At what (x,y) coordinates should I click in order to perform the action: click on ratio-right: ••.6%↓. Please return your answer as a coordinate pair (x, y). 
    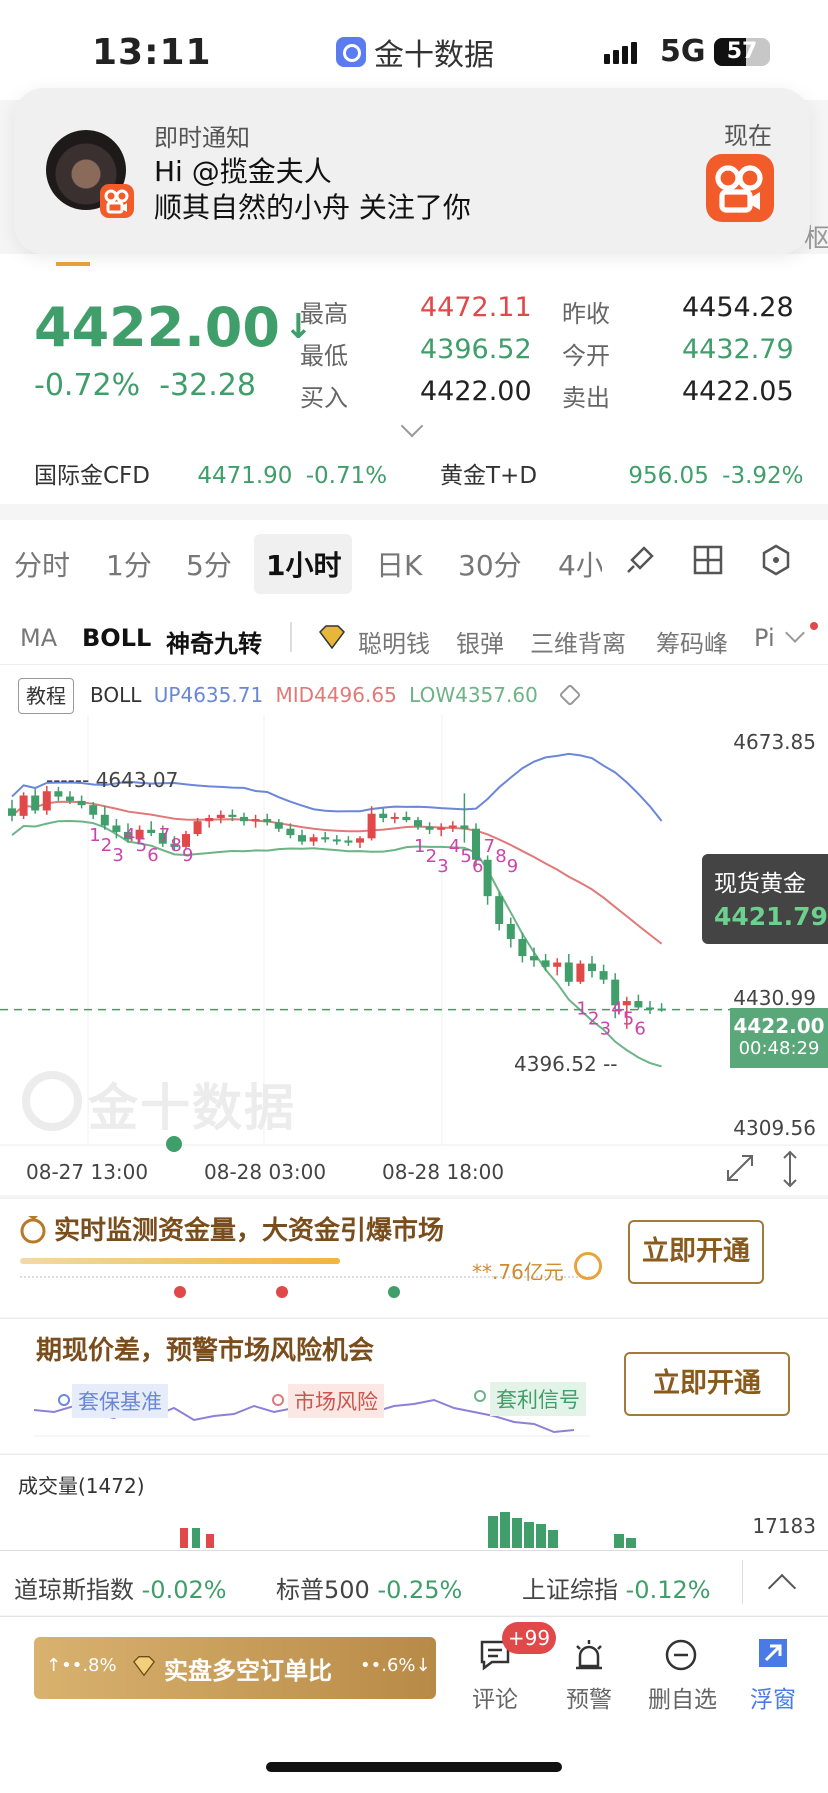
    Looking at the image, I should click on (395, 1665).